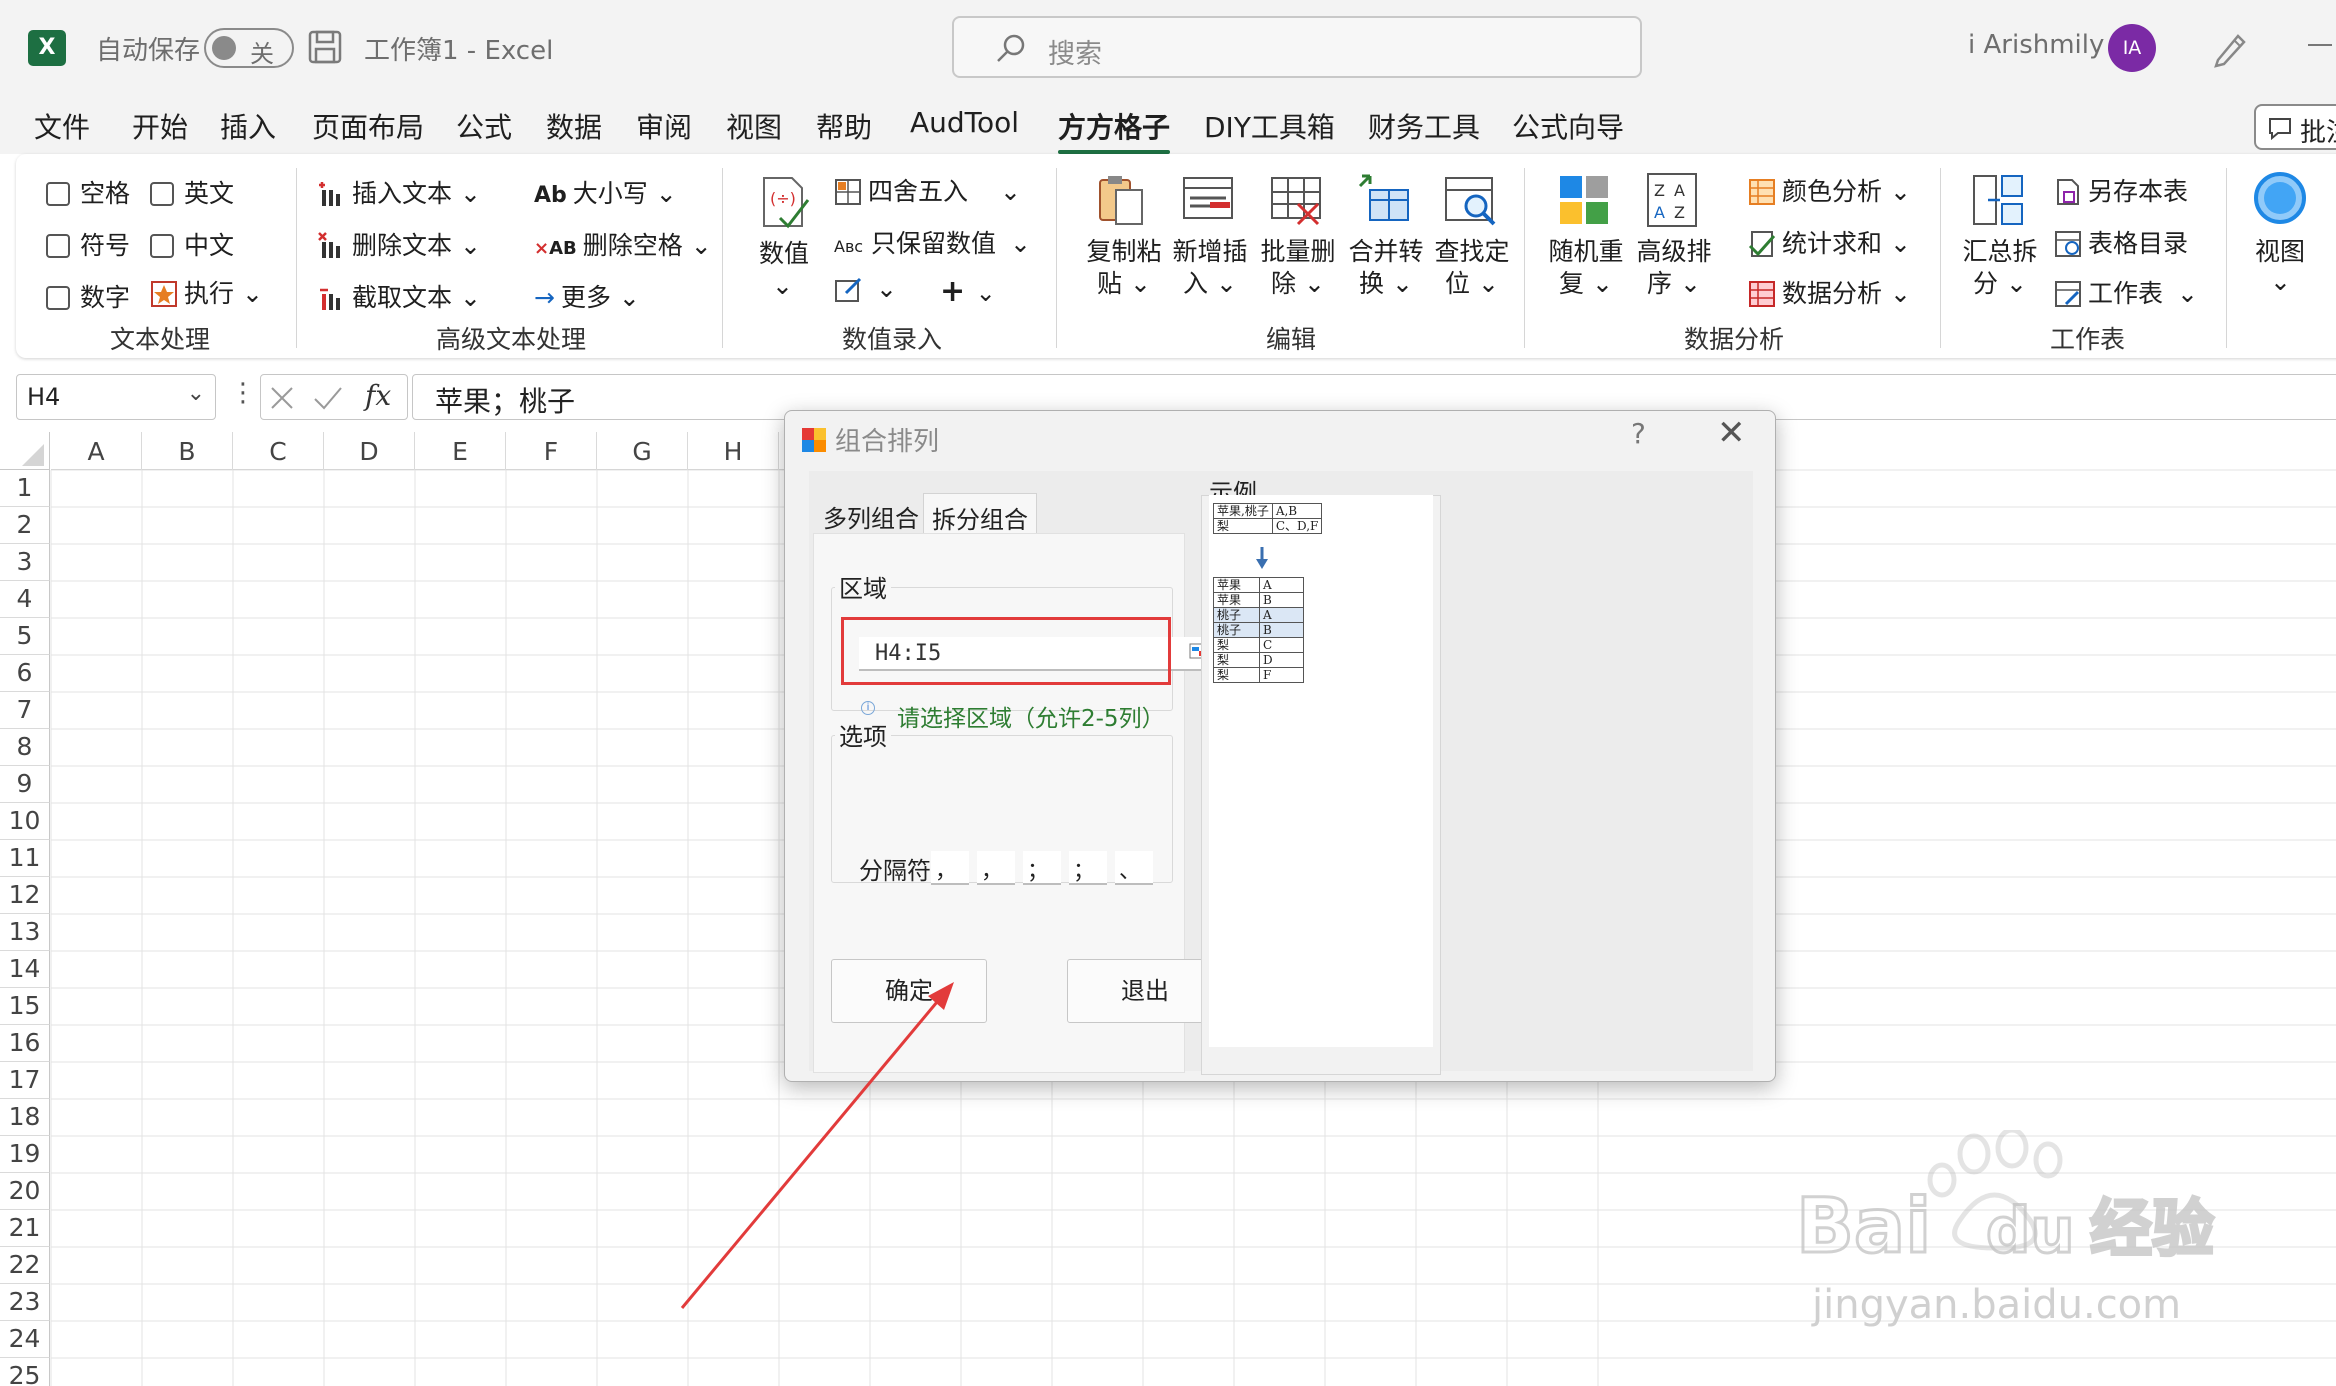 This screenshot has height=1386, width=2336. I want to click on user-name: i Arishmily, so click(2036, 45).